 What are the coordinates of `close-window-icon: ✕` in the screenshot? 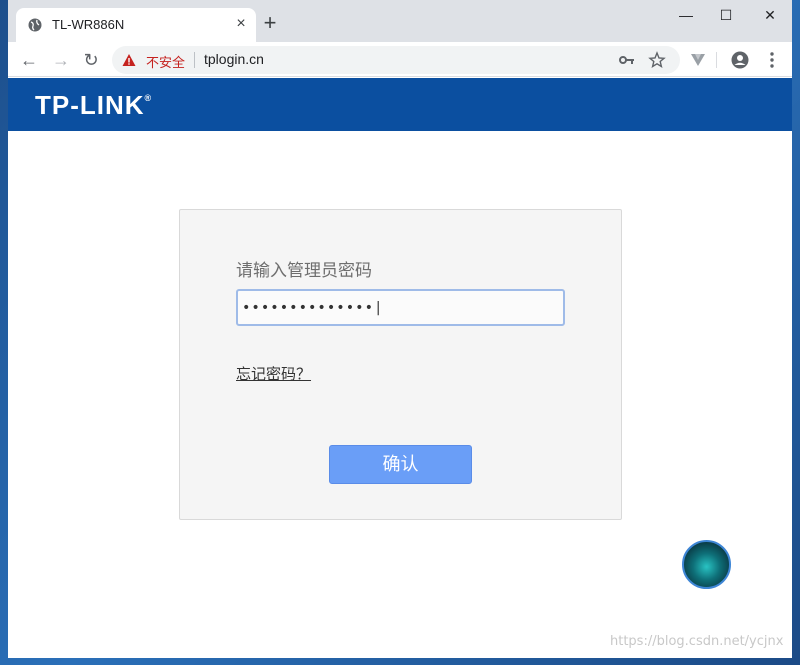 It's located at (770, 15).